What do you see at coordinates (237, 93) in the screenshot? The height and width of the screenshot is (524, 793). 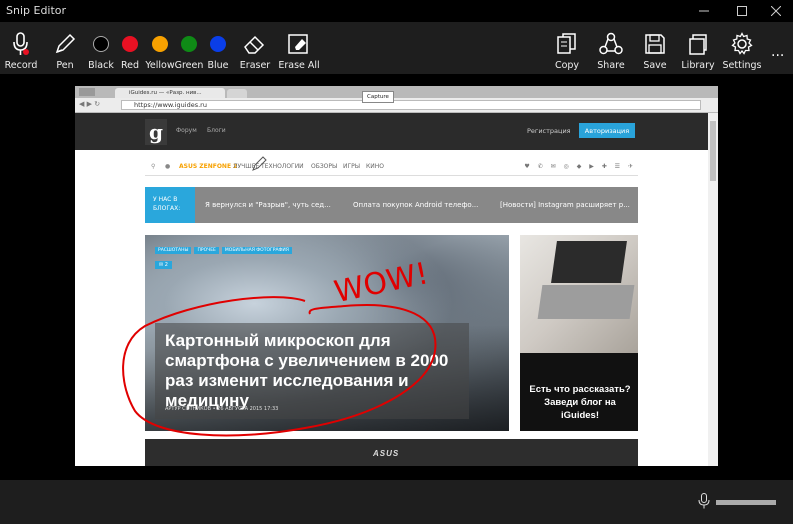 I see `new-tab-icon` at bounding box center [237, 93].